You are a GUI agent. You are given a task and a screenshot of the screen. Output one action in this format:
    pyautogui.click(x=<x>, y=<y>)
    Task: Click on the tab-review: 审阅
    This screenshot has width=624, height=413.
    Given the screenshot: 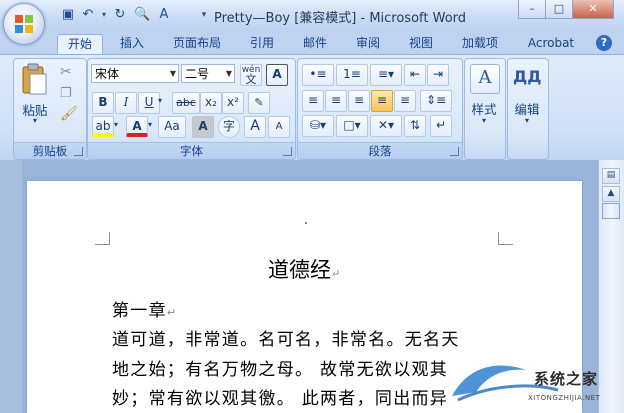 What is the action you would take?
    pyautogui.click(x=368, y=44)
    